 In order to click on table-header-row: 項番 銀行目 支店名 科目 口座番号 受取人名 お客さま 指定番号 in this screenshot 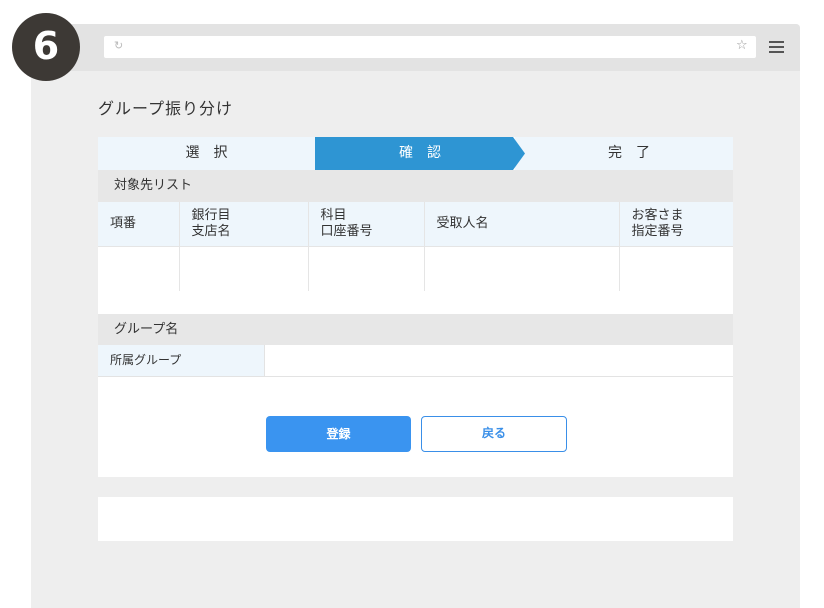, I will do `click(415, 224)`.